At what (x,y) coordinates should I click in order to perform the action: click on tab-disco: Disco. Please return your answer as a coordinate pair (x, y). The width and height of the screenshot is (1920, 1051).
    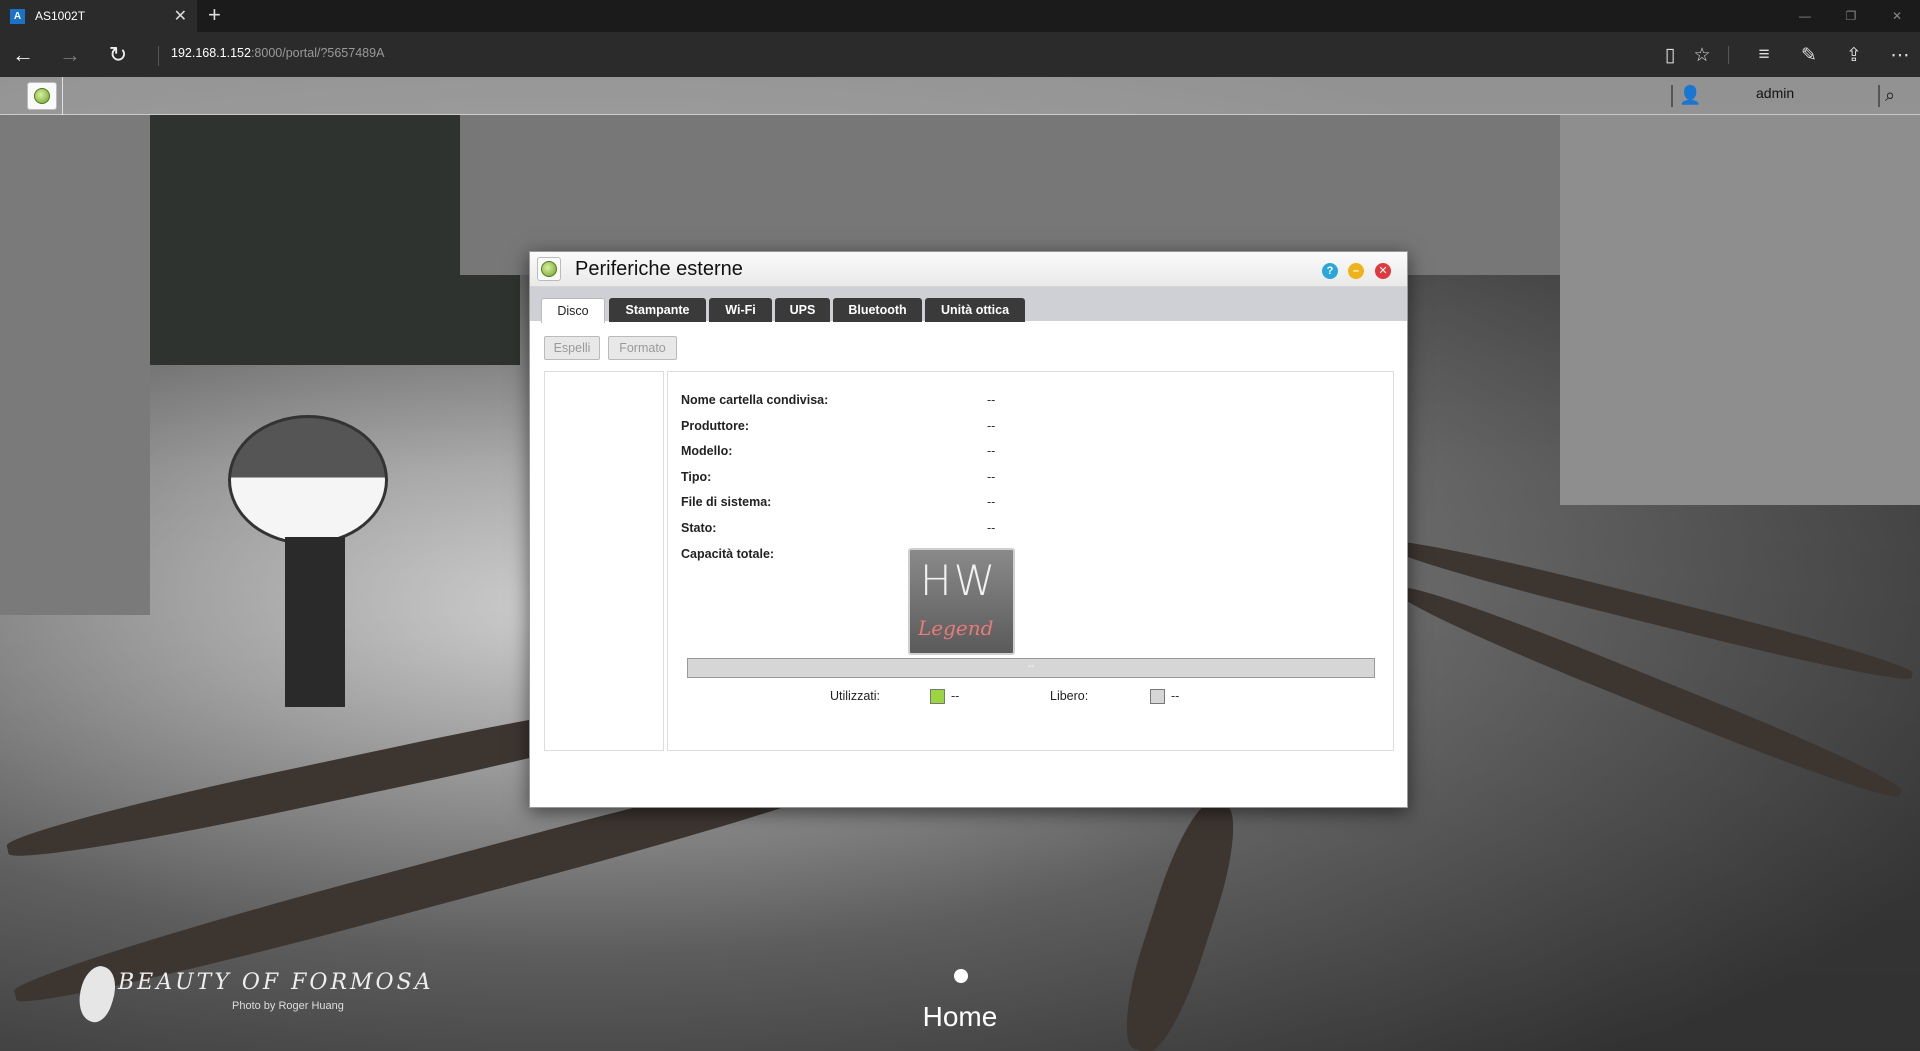
    Looking at the image, I should click on (573, 310).